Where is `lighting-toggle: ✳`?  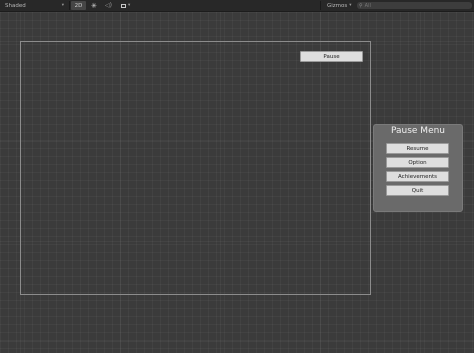
lighting-toggle: ✳ is located at coordinates (94, 5).